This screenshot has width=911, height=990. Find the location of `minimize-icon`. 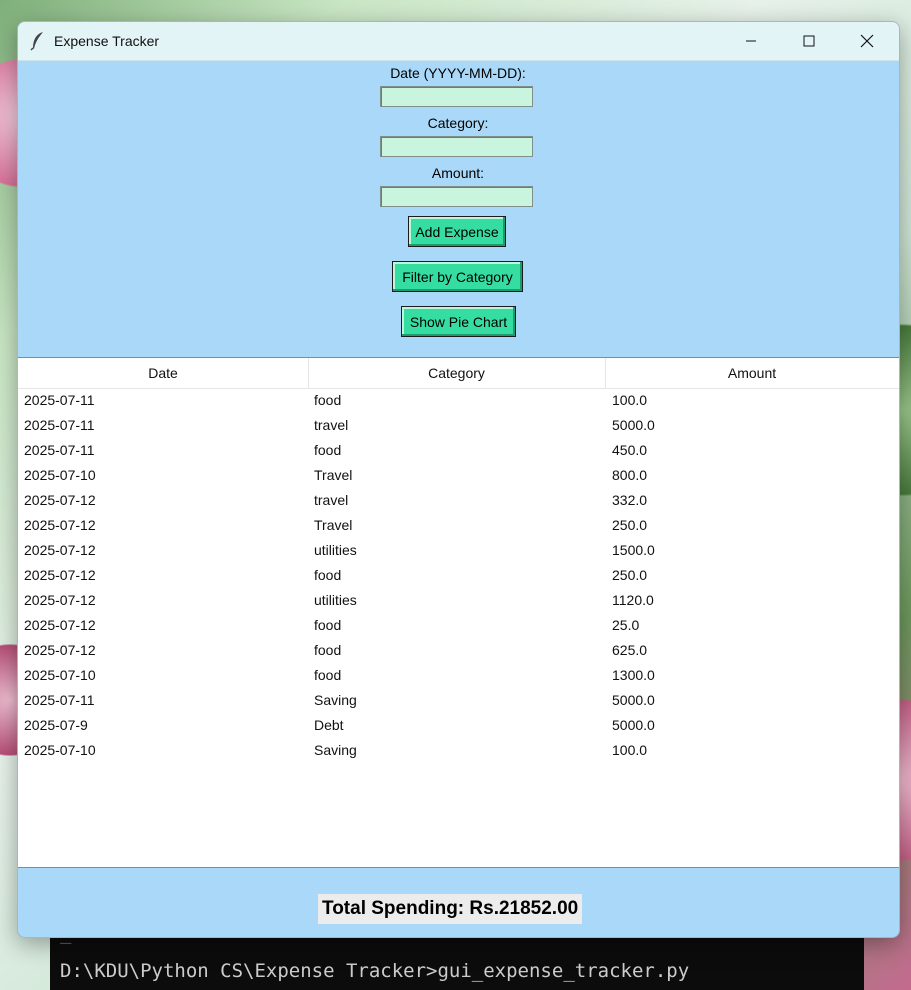

minimize-icon is located at coordinates (751, 41).